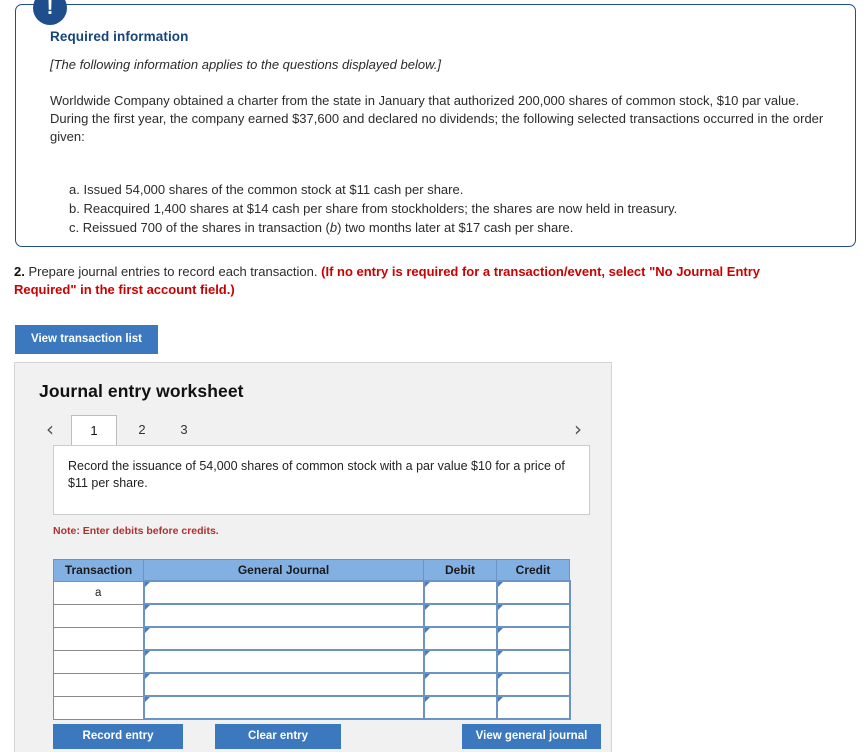  I want to click on required-information-heading: Required information, so click(119, 36).